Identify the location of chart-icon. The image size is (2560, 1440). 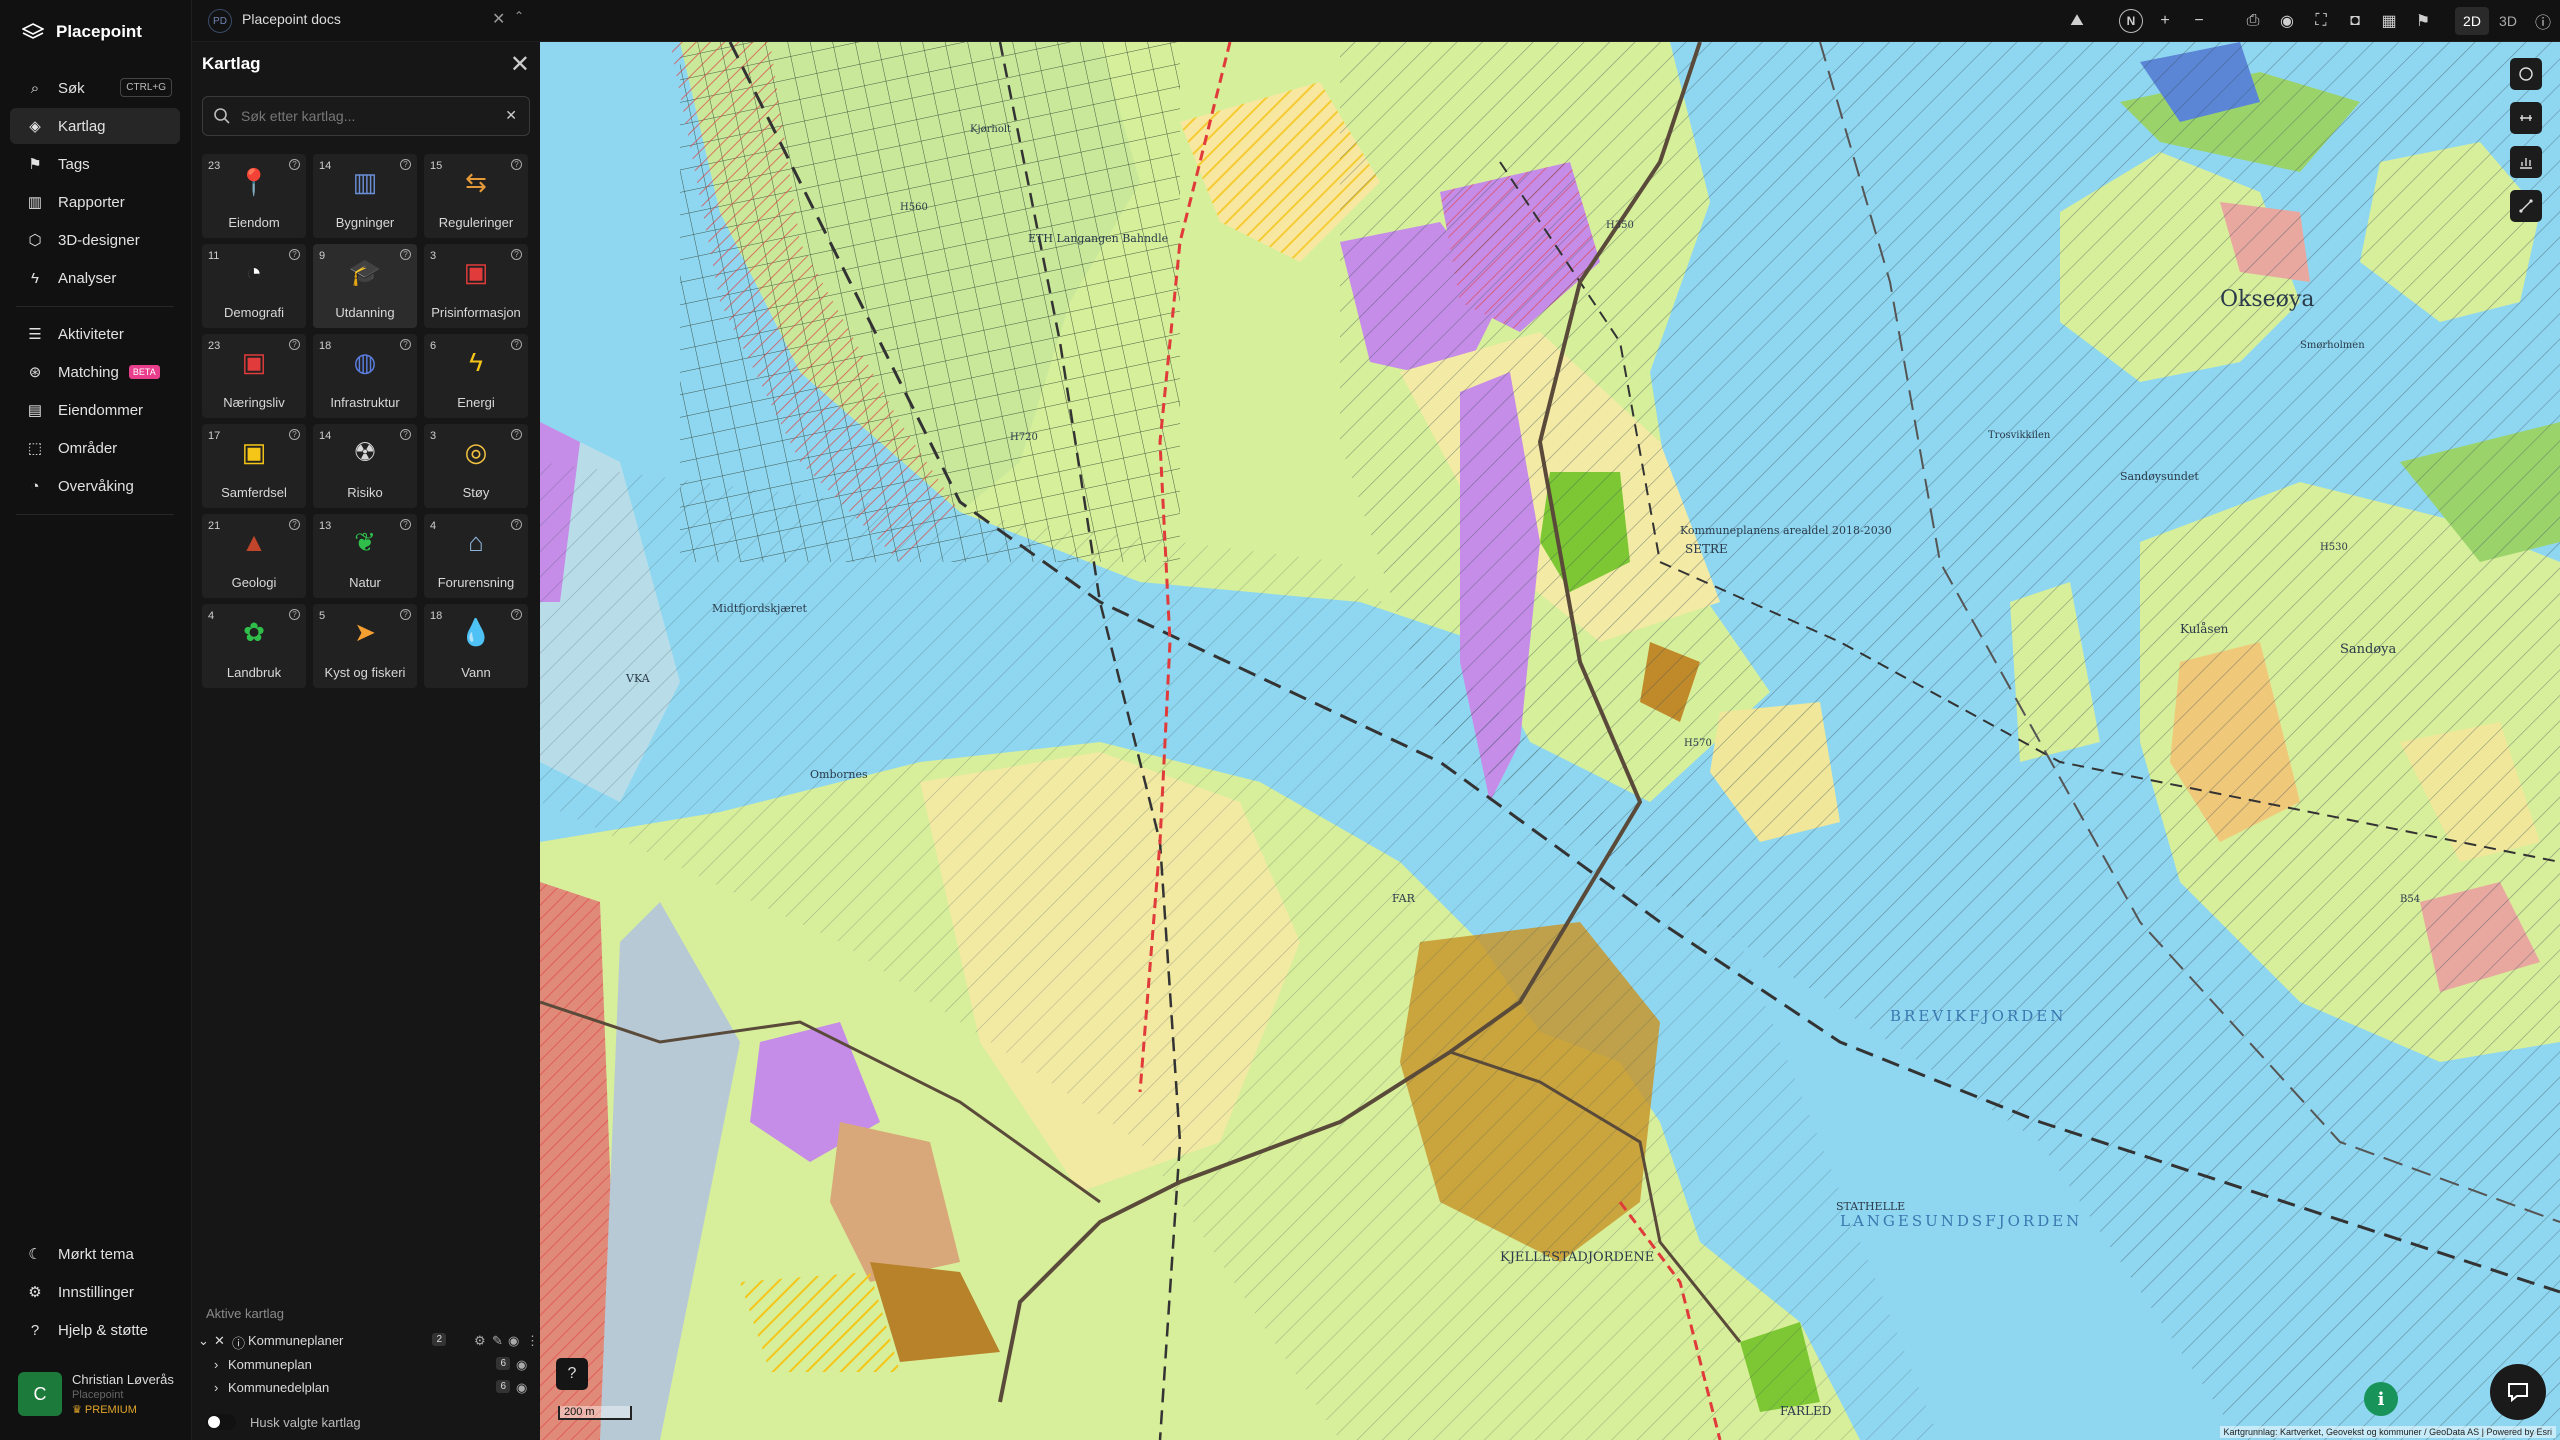
(2526, 162).